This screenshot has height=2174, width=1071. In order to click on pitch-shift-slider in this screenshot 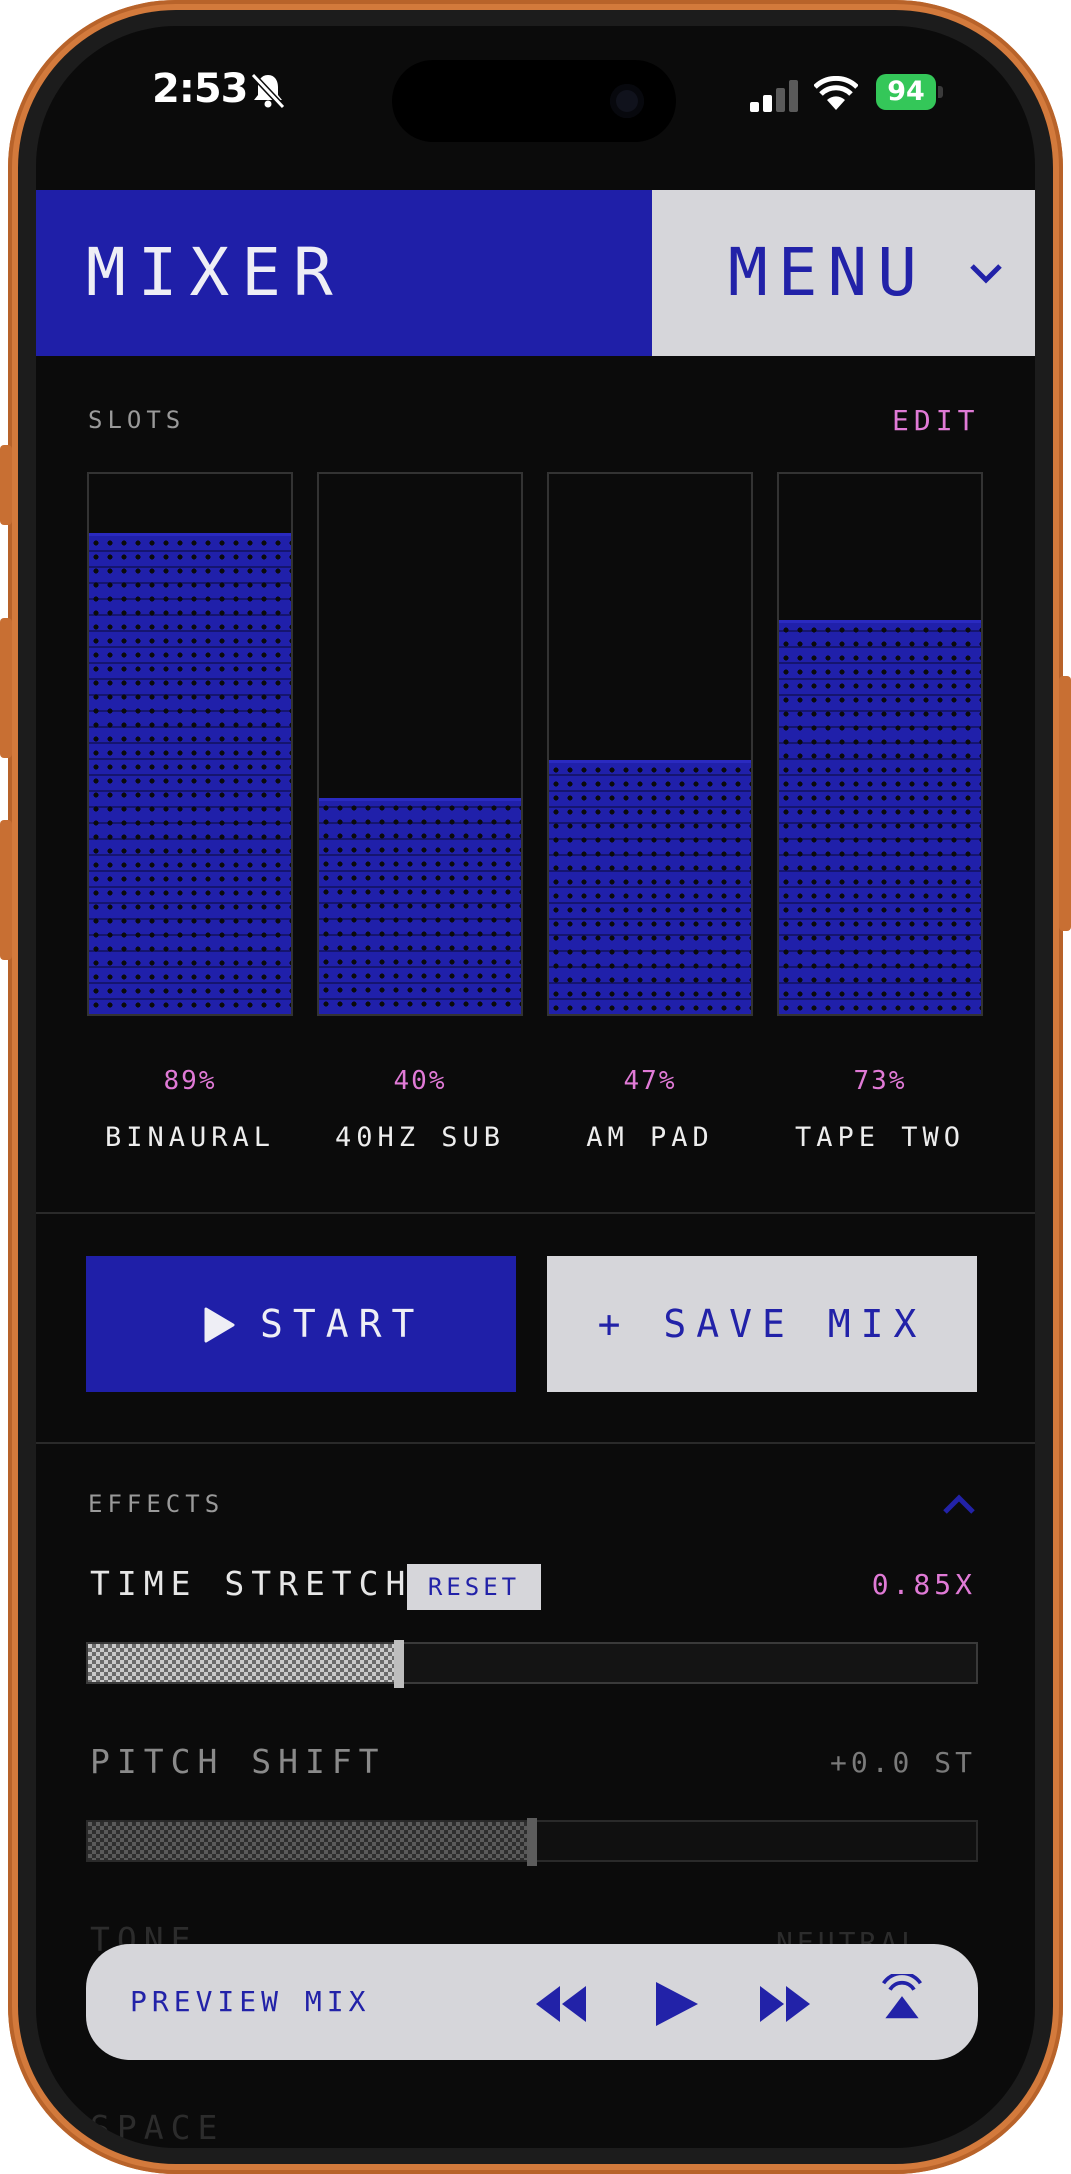, I will do `click(532, 1842)`.